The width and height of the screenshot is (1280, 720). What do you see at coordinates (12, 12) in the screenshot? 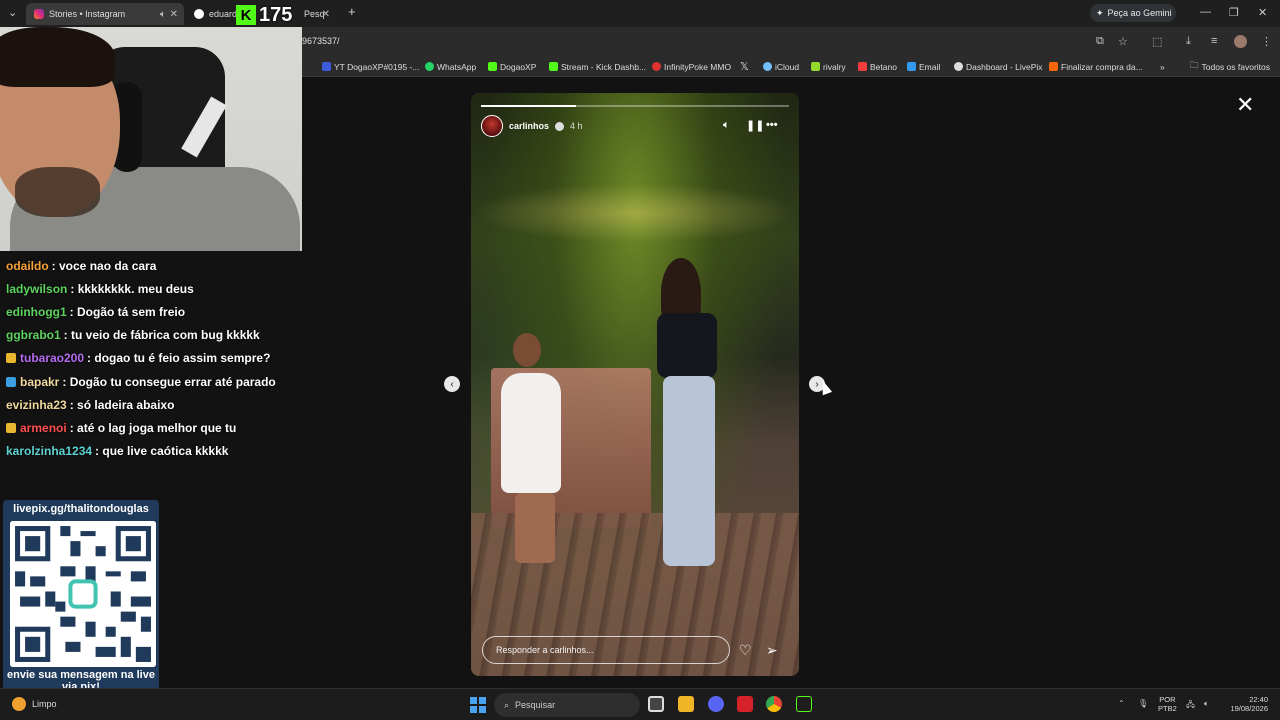
I see `tab-search-chevron-icon: ⌄` at bounding box center [12, 12].